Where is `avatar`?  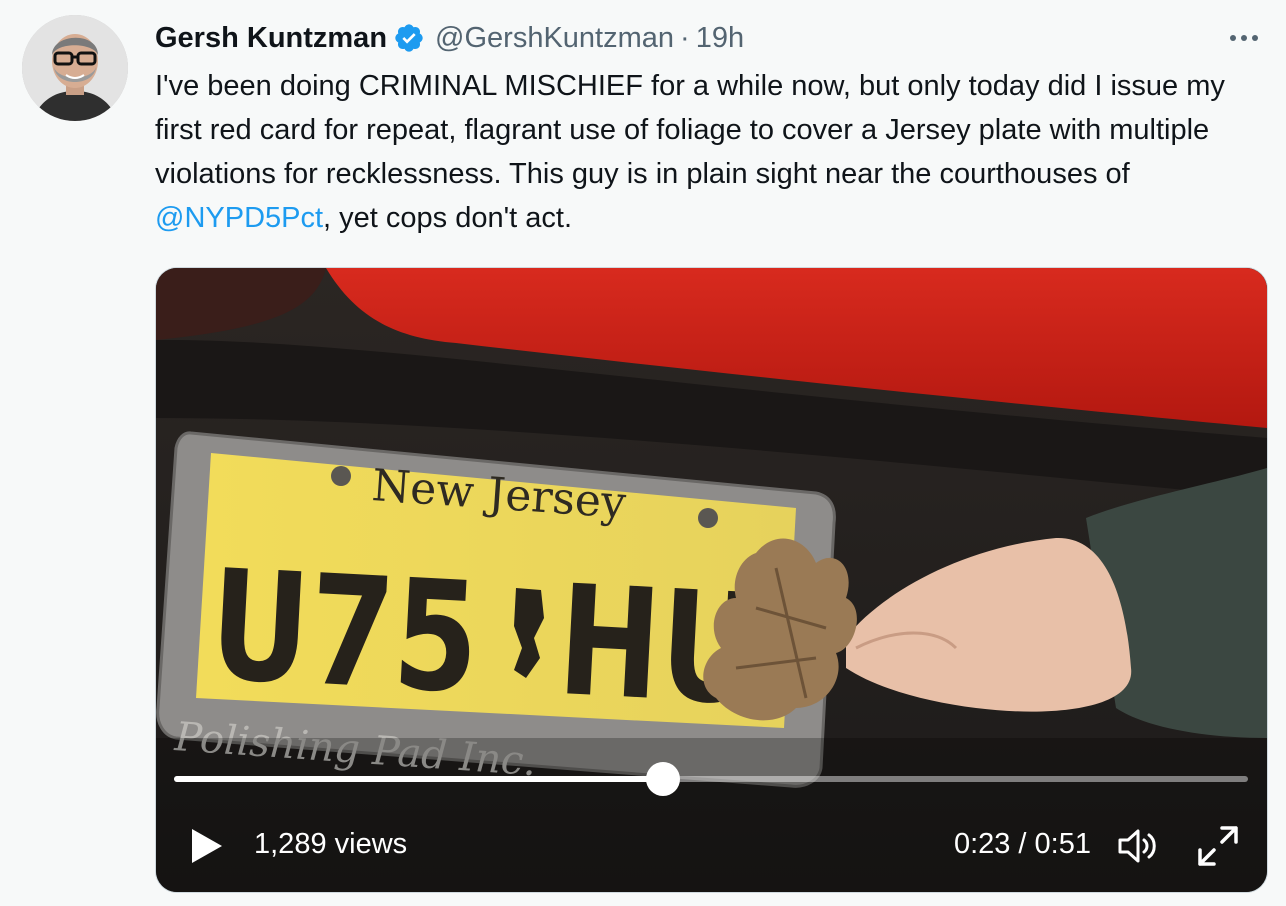
avatar is located at coordinates (75, 68).